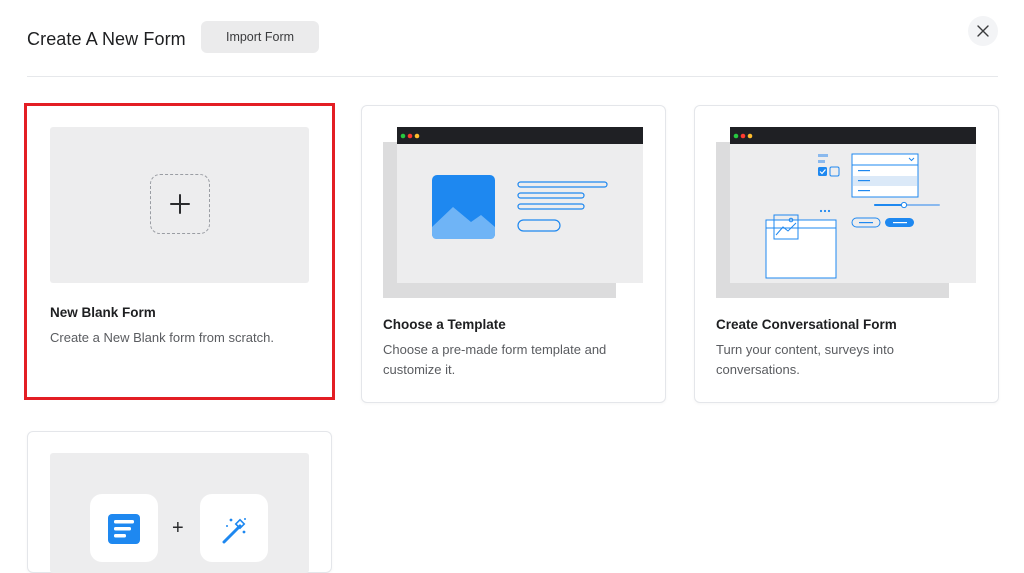 The width and height of the screenshot is (1024, 573). Describe the element at coordinates (260, 37) in the screenshot. I see `import-form-button: Import Form` at that location.